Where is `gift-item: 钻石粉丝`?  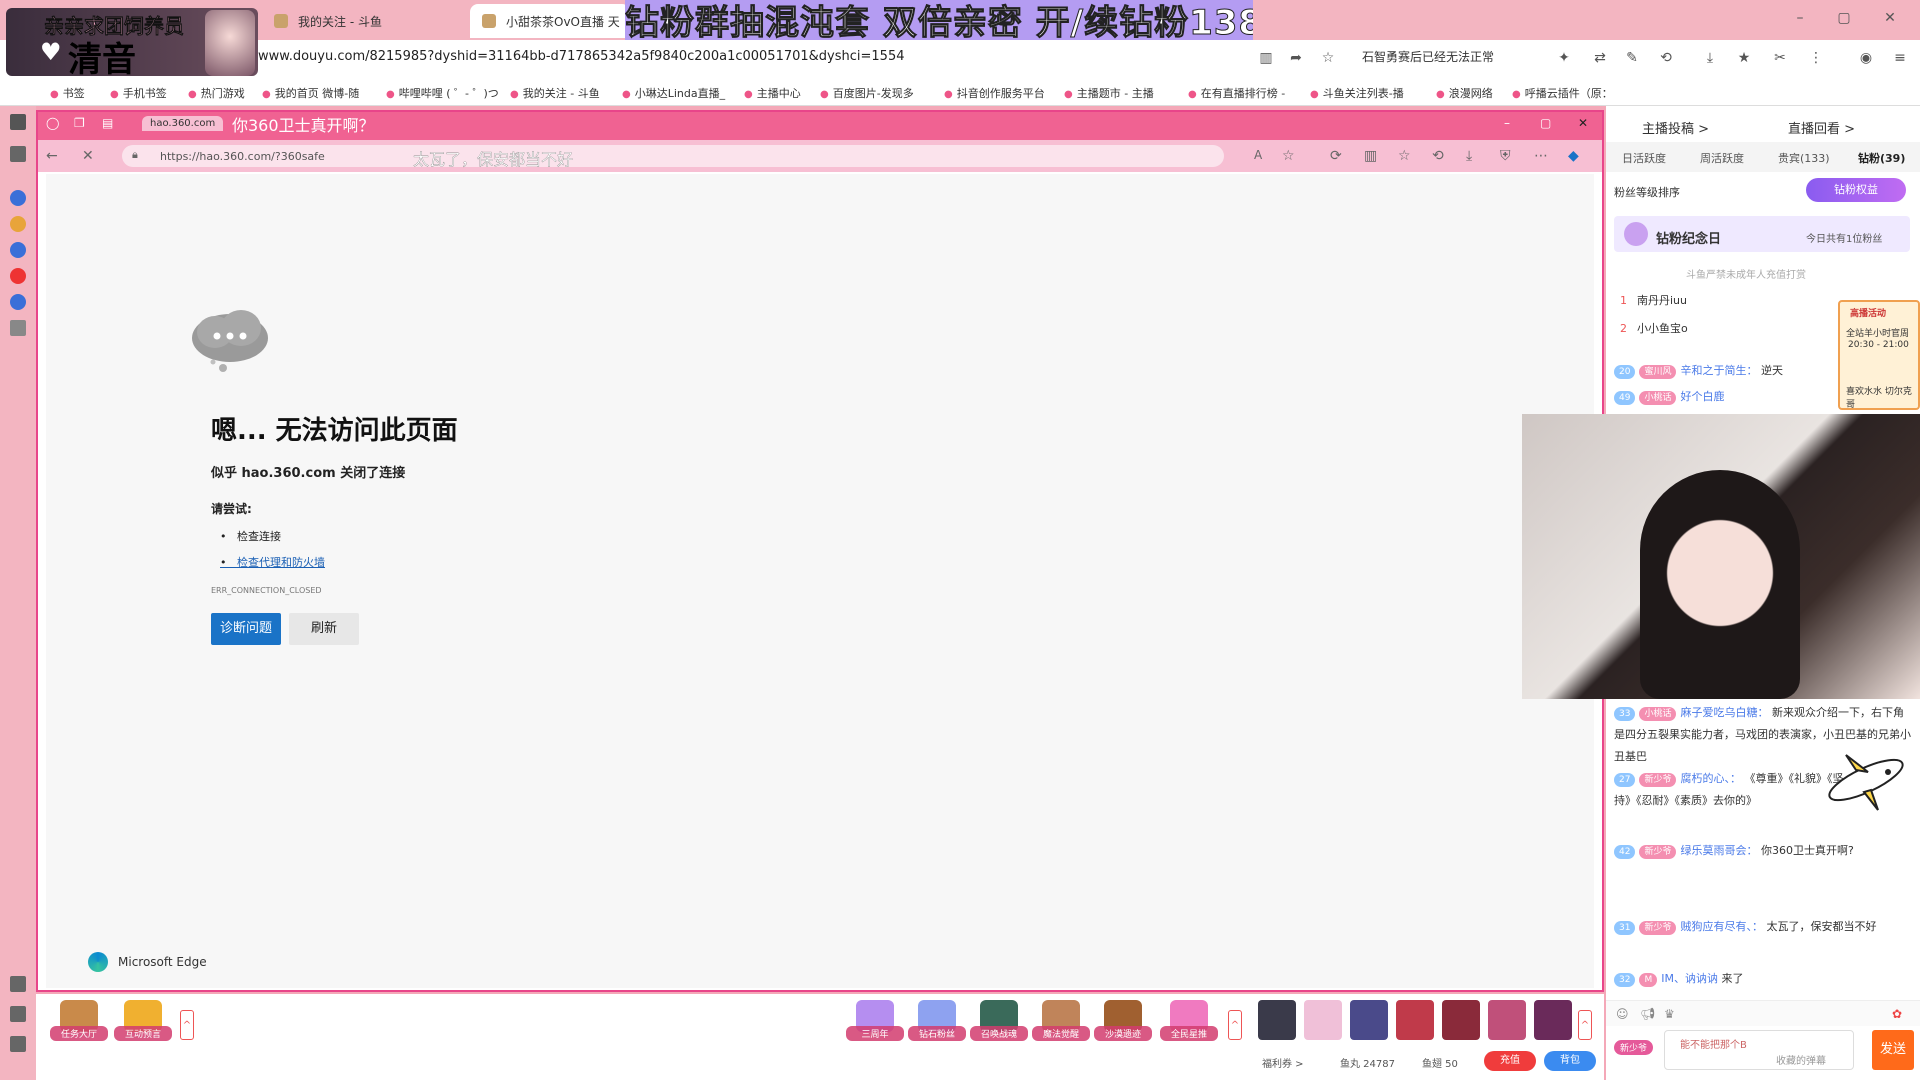 gift-item: 钻石粉丝 is located at coordinates (937, 1024).